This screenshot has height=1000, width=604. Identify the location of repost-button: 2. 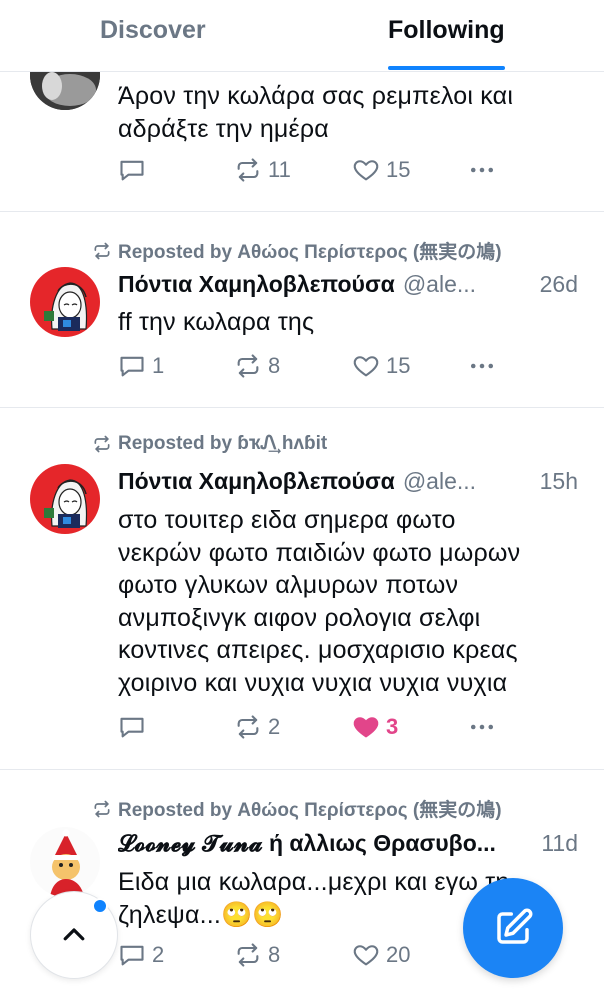
(257, 727).